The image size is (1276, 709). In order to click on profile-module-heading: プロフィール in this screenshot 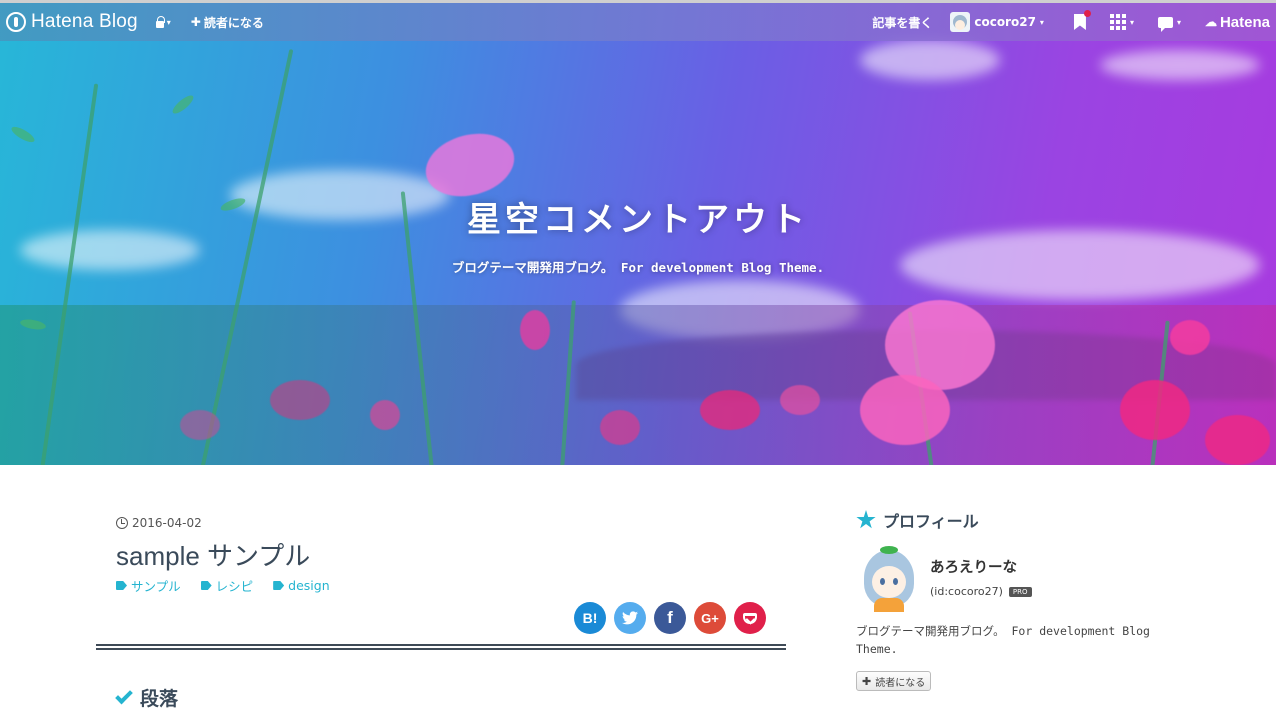, I will do `click(1016, 520)`.